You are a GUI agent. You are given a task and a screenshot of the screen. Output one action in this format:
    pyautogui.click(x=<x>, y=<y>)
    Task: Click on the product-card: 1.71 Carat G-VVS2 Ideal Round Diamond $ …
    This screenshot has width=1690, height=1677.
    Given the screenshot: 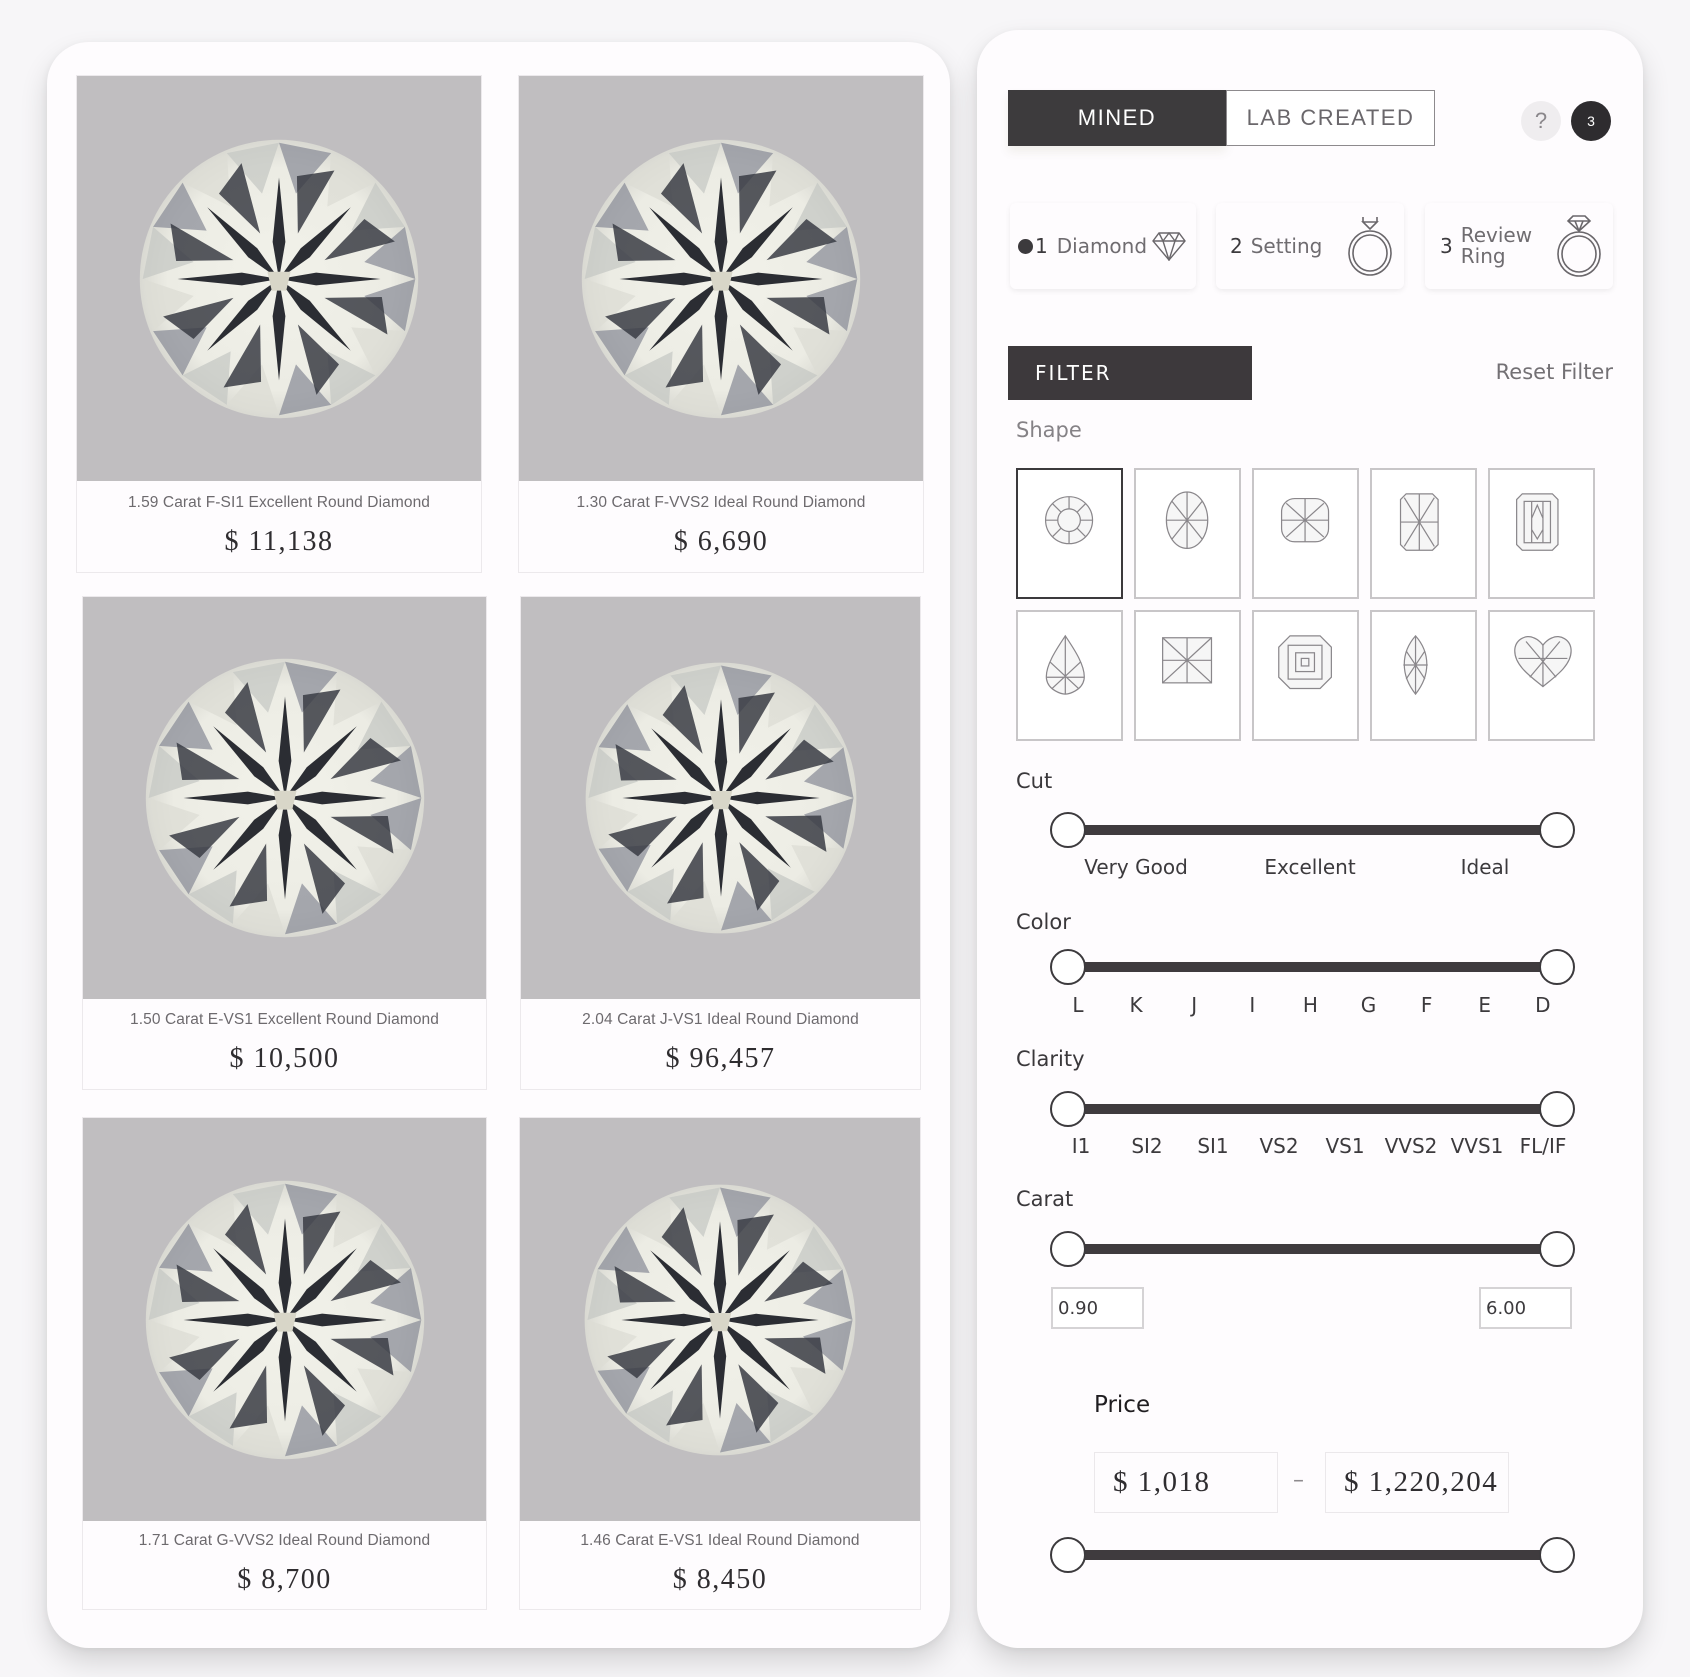 What is the action you would take?
    pyautogui.click(x=284, y=1363)
    